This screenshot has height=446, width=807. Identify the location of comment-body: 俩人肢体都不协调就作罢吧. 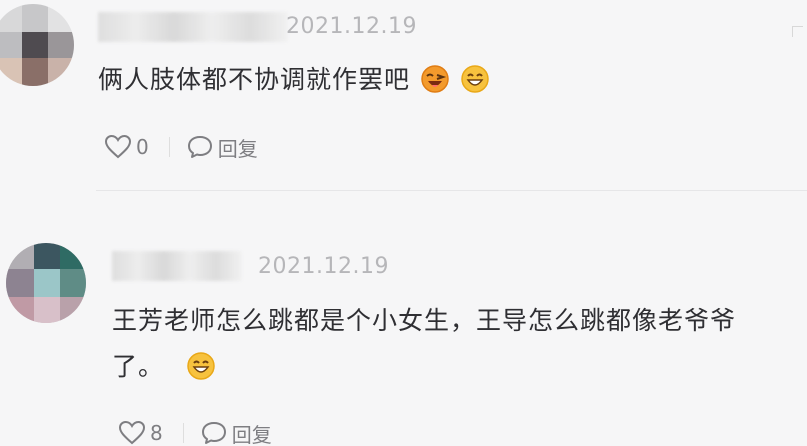
(254, 79).